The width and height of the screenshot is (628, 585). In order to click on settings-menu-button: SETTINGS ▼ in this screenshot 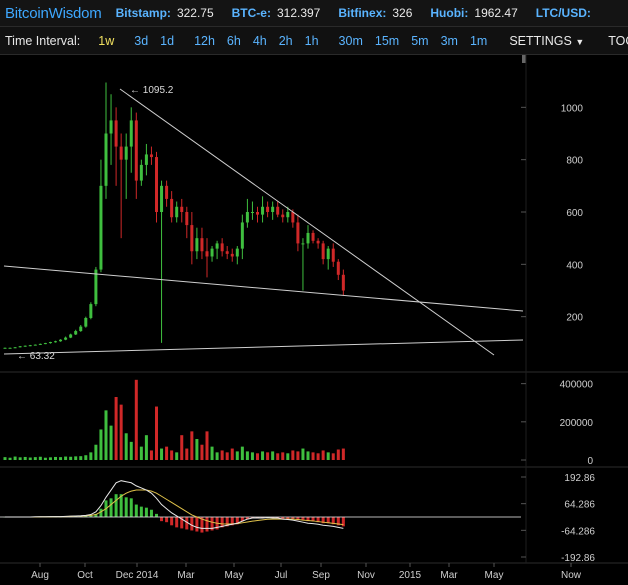, I will do `click(546, 41)`.